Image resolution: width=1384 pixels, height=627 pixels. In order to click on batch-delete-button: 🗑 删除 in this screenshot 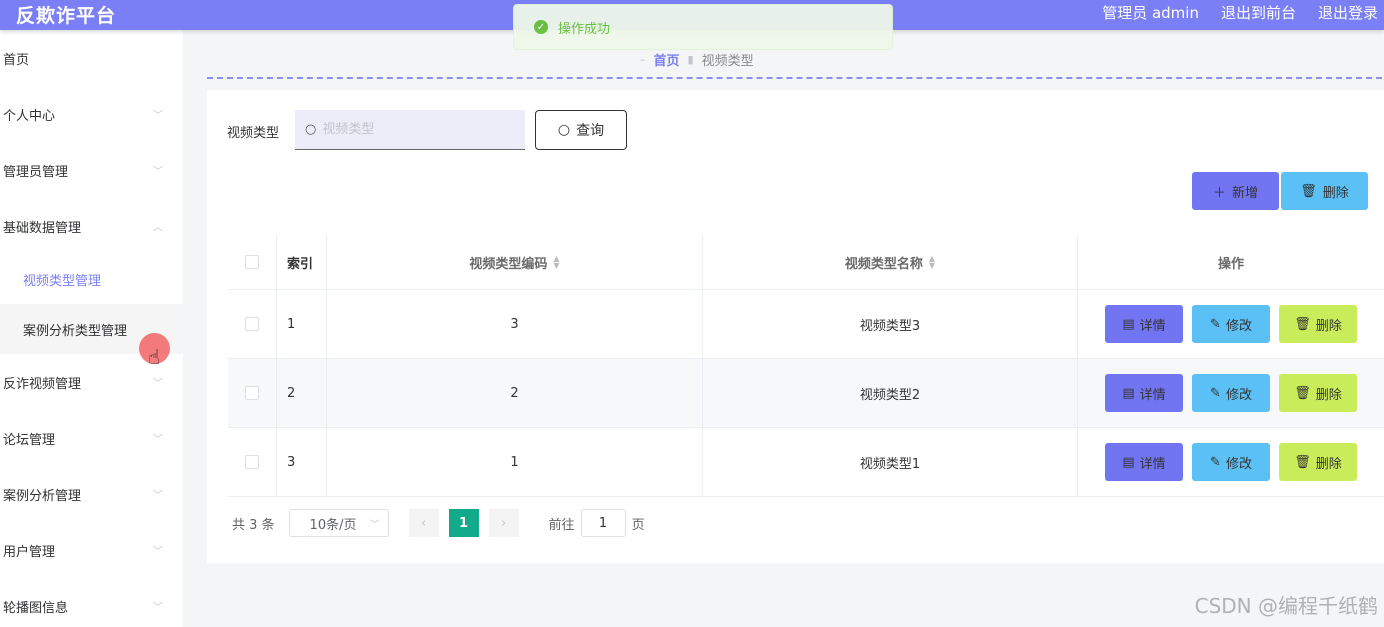, I will do `click(1324, 191)`.